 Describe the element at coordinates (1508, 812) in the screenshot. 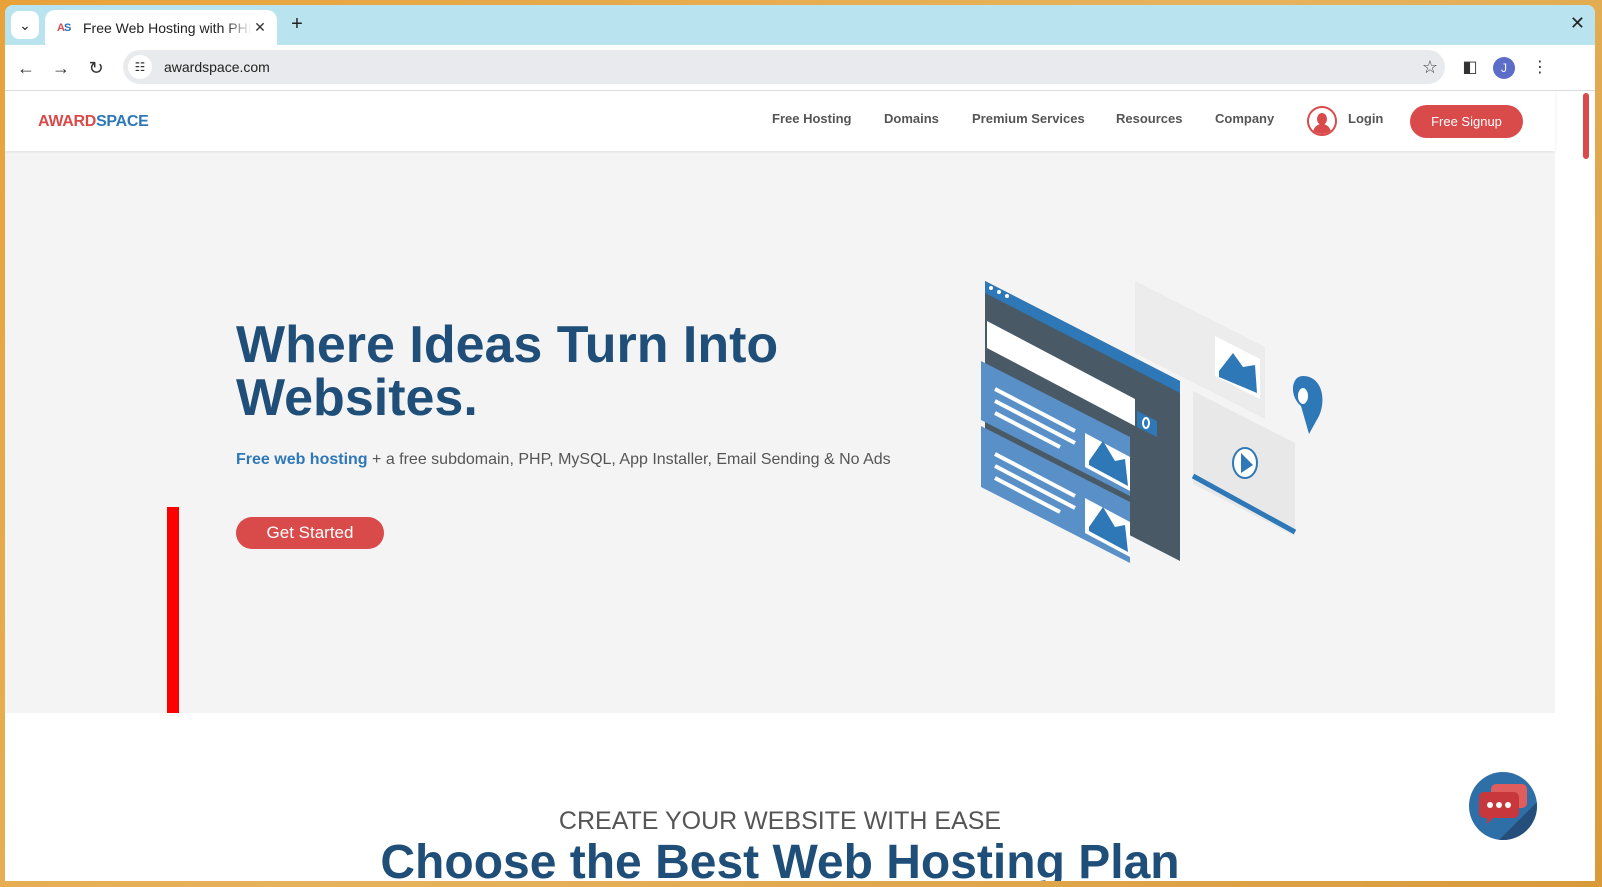

I see `chat-bubbles-icon` at that location.